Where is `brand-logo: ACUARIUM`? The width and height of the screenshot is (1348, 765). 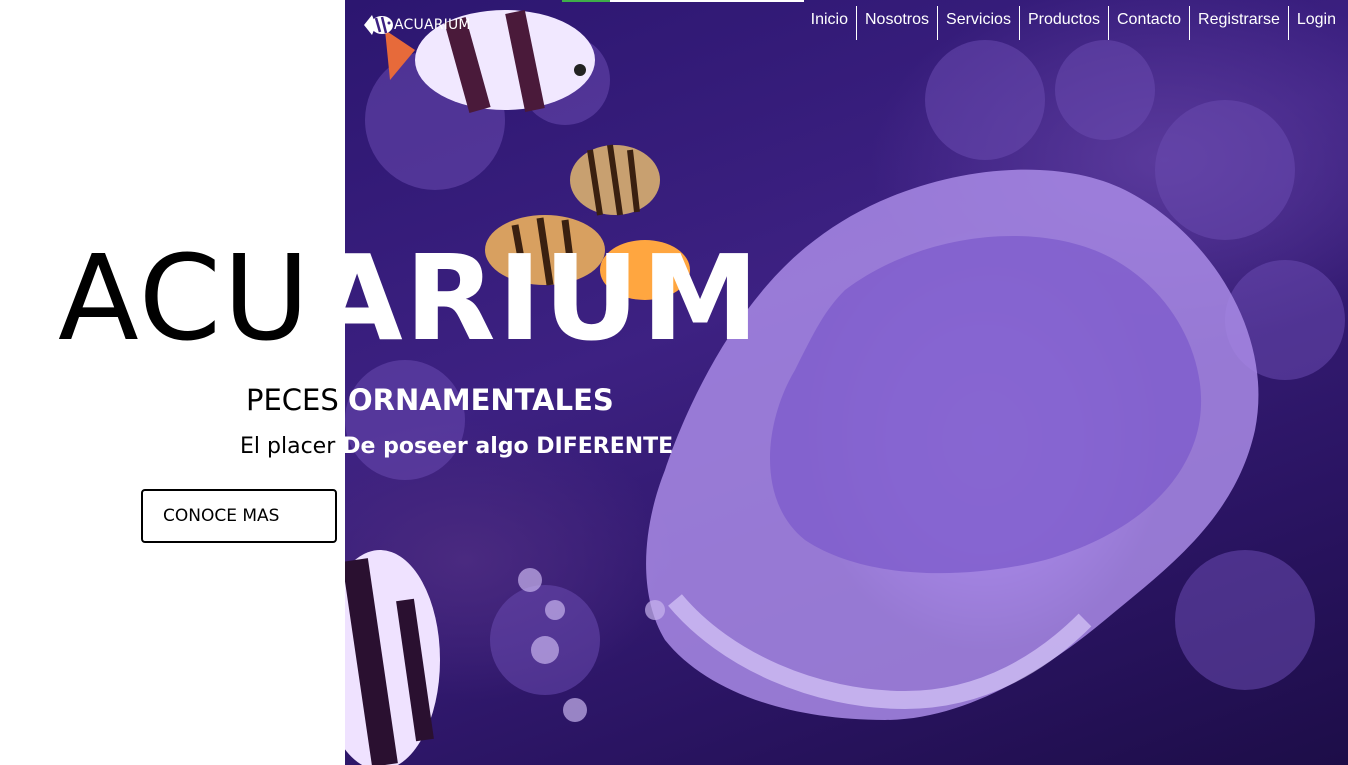 brand-logo: ACUARIUM is located at coordinates (416, 25).